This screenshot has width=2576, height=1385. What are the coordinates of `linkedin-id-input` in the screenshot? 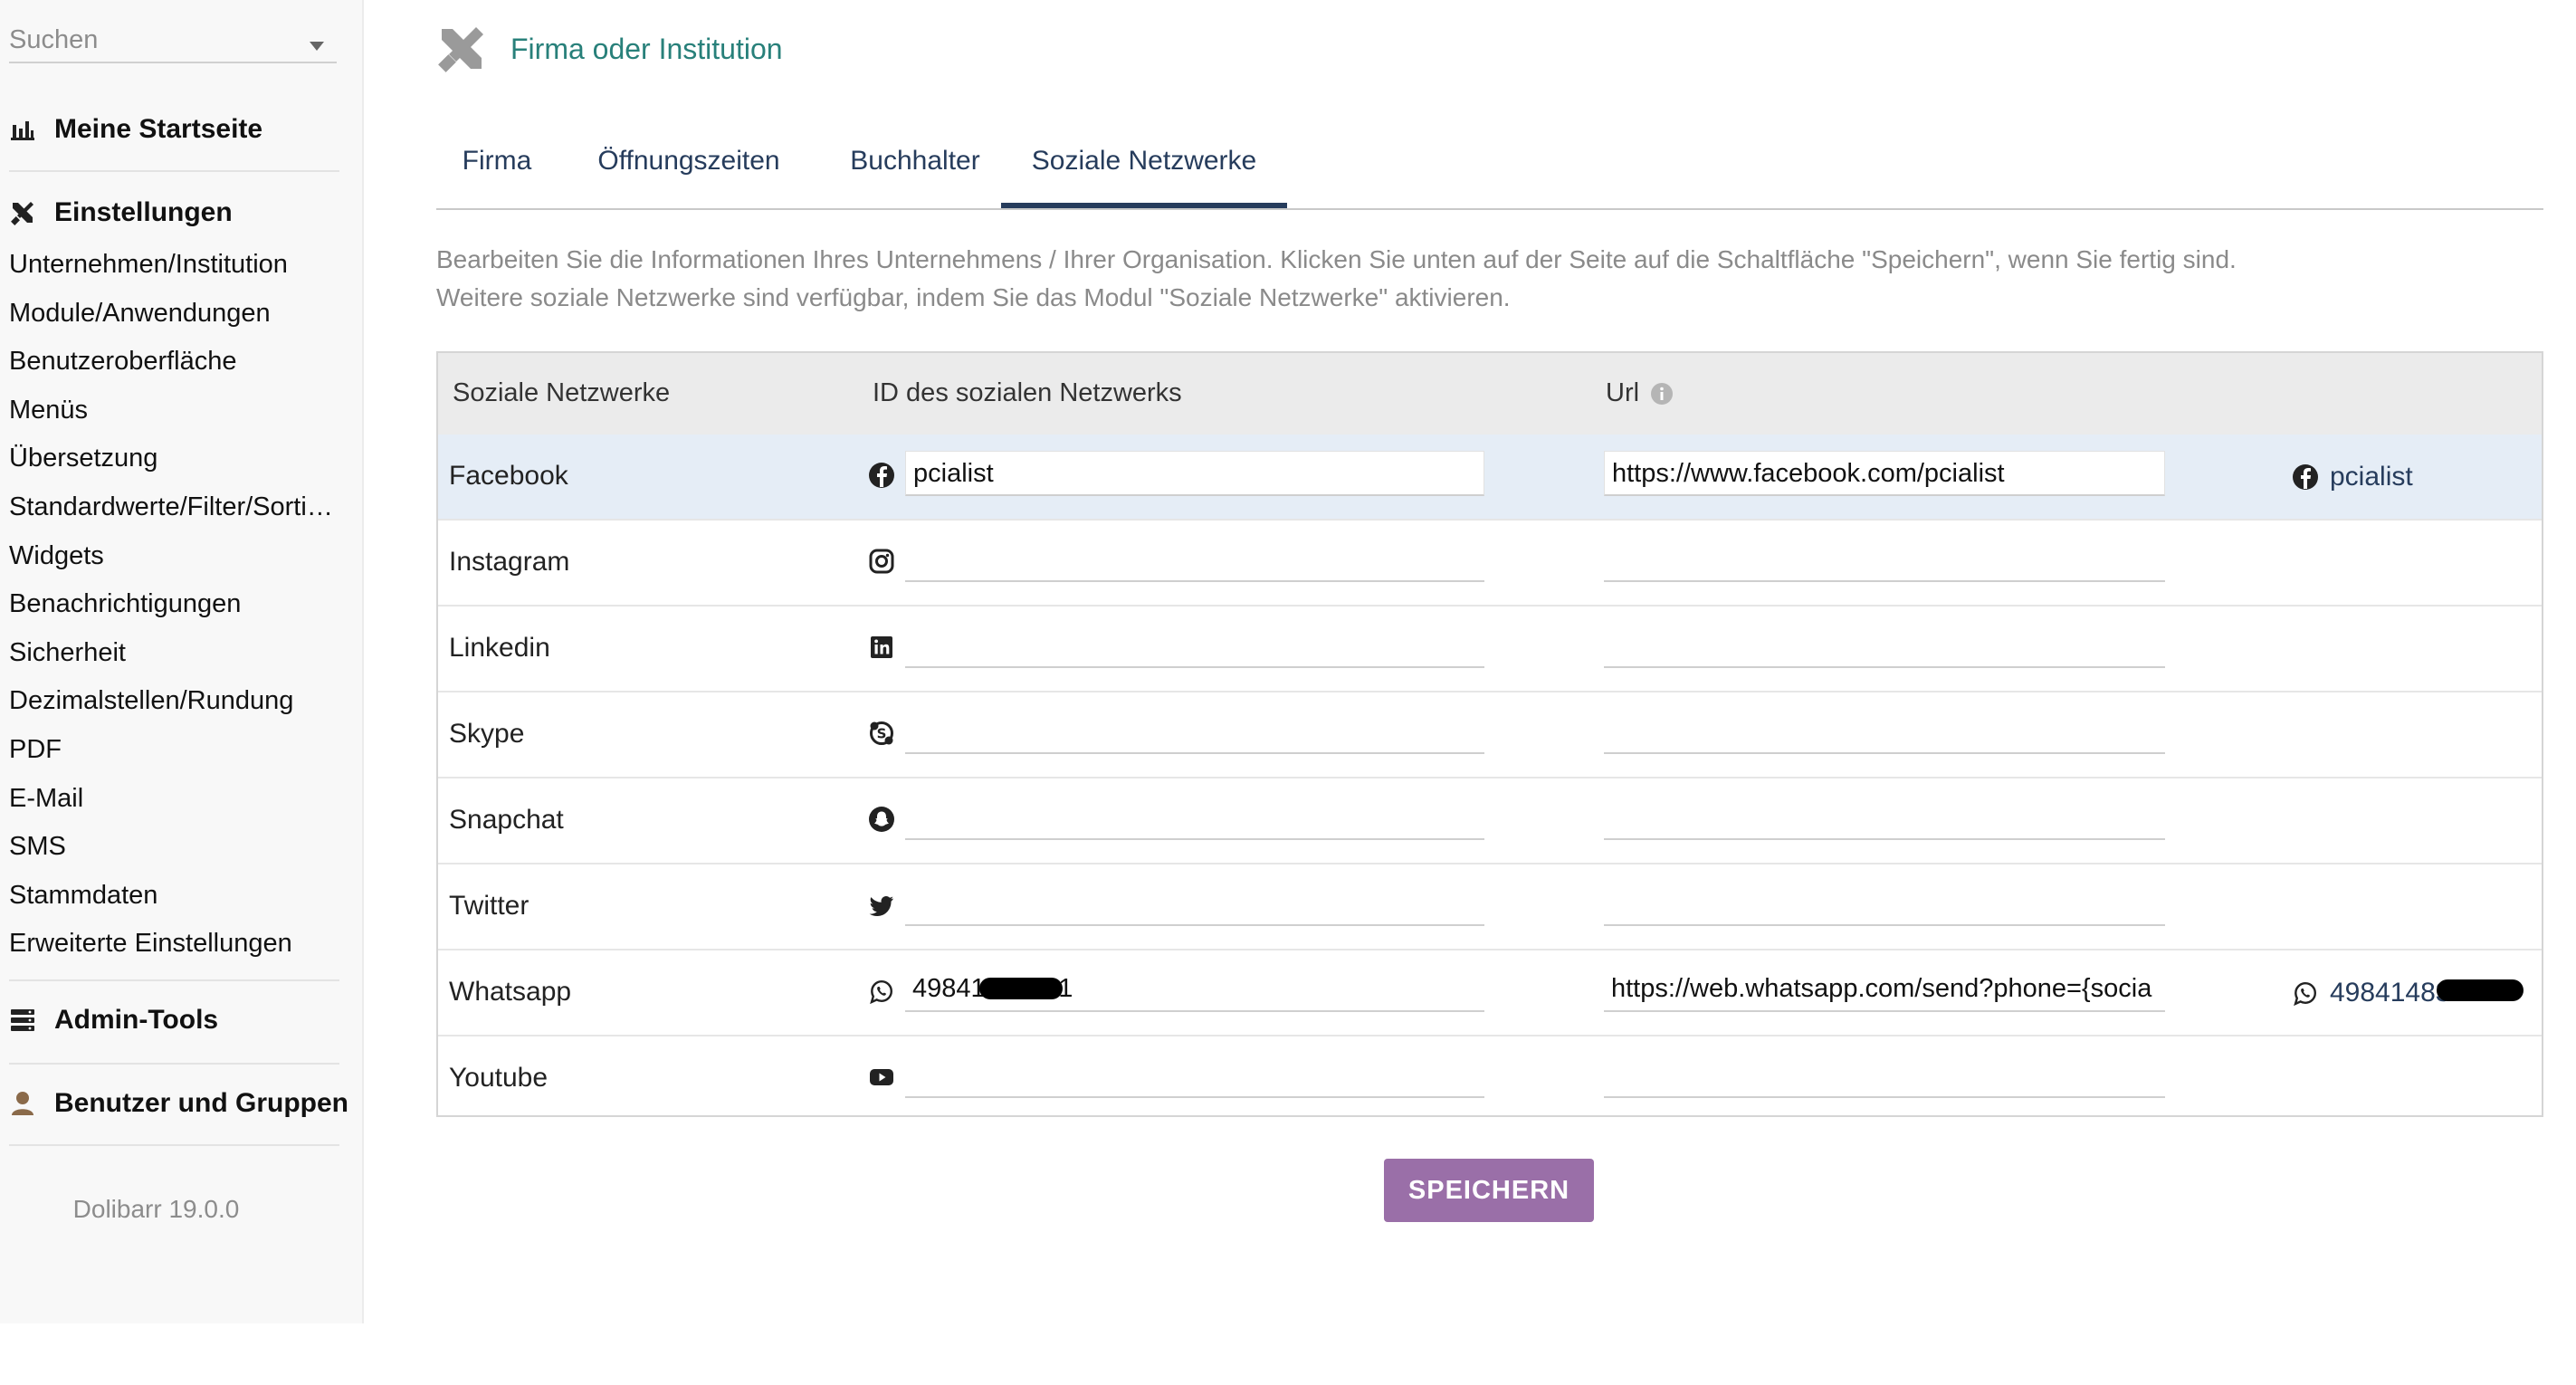 It's located at (1194, 645).